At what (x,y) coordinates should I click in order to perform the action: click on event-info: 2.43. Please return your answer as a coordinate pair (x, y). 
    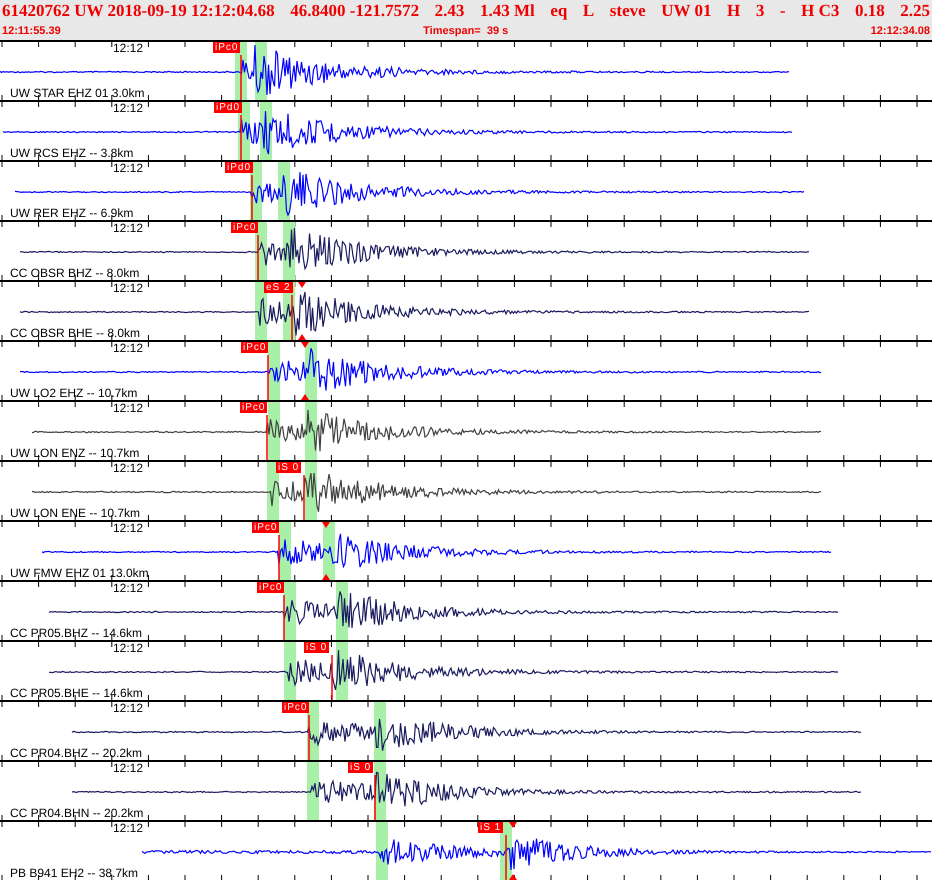
    Looking at the image, I should click on (449, 11).